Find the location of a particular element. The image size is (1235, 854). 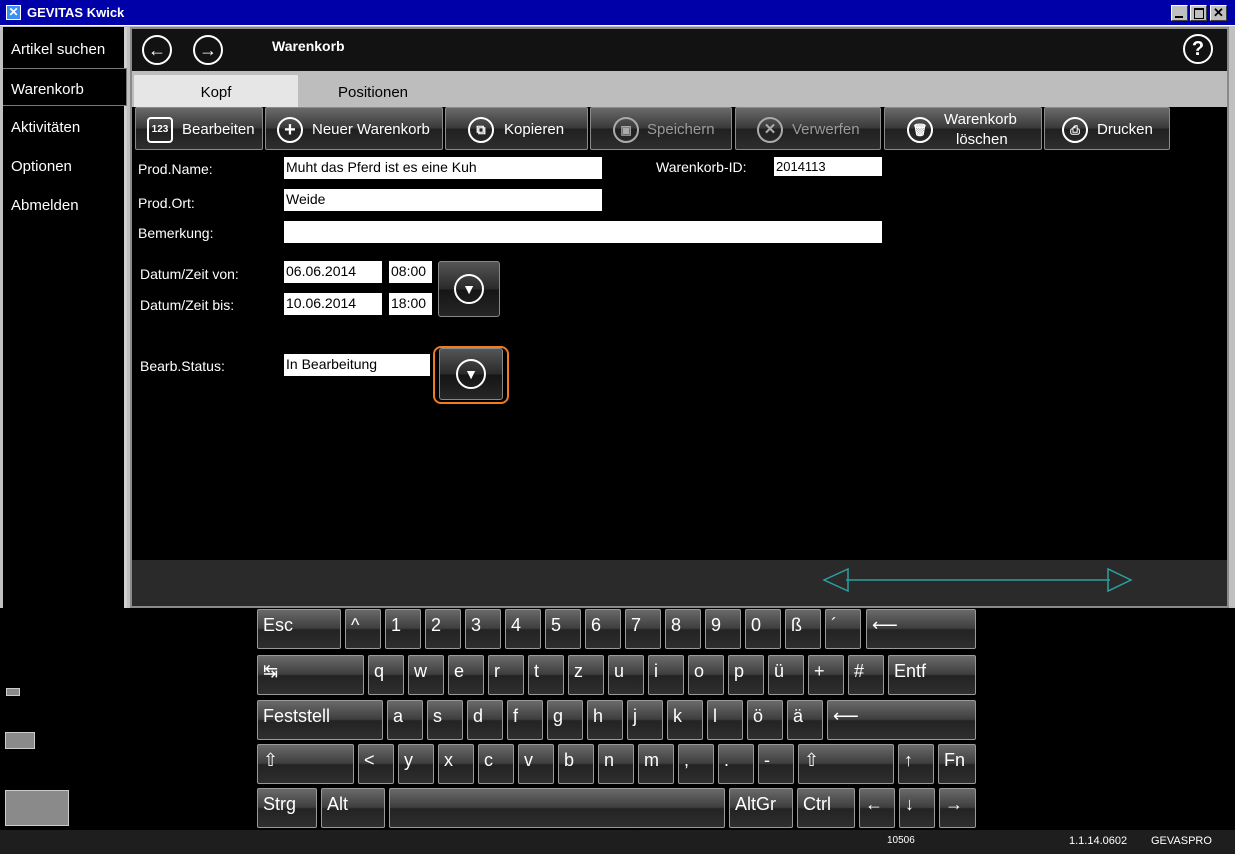

key: h is located at coordinates (605, 720).